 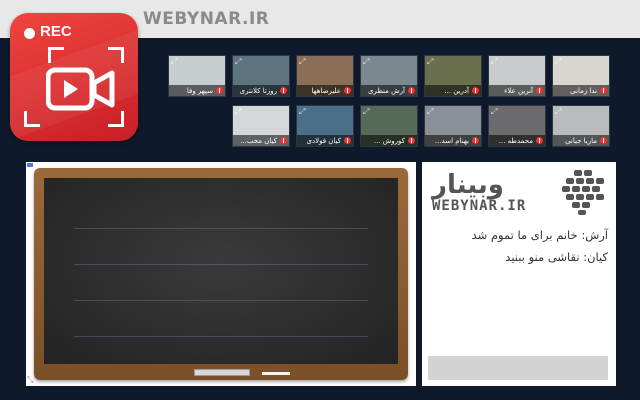 I want to click on panel-handle, so click(x=30, y=165).